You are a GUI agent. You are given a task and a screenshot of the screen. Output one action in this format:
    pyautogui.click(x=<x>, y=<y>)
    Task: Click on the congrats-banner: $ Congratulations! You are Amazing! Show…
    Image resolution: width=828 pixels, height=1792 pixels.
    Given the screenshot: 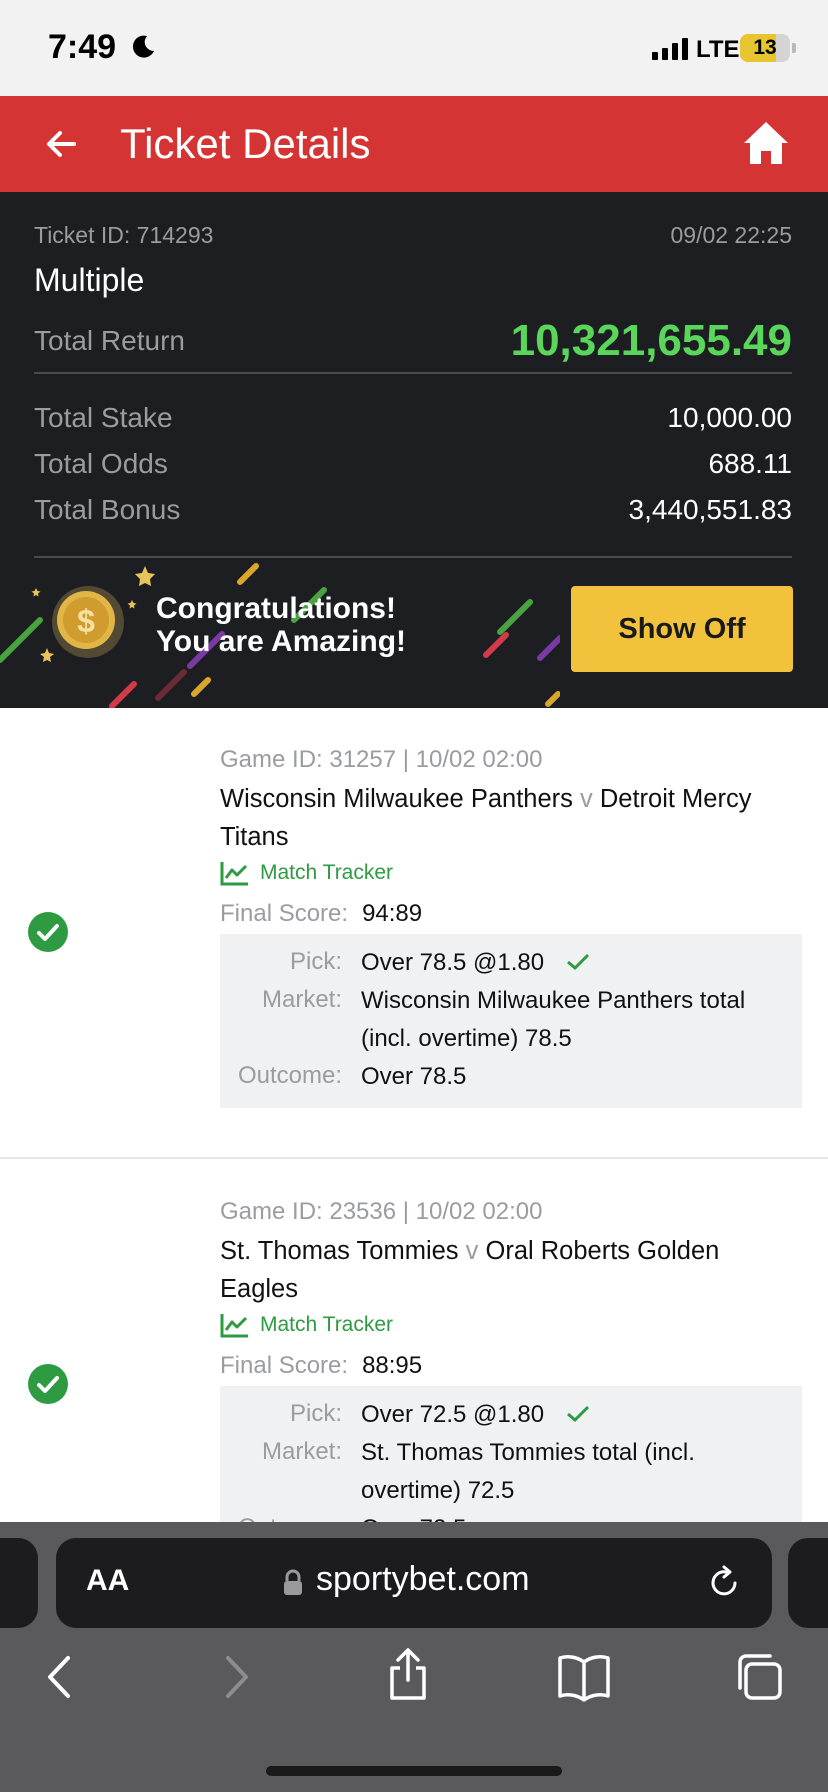 What is the action you would take?
    pyautogui.click(x=414, y=633)
    